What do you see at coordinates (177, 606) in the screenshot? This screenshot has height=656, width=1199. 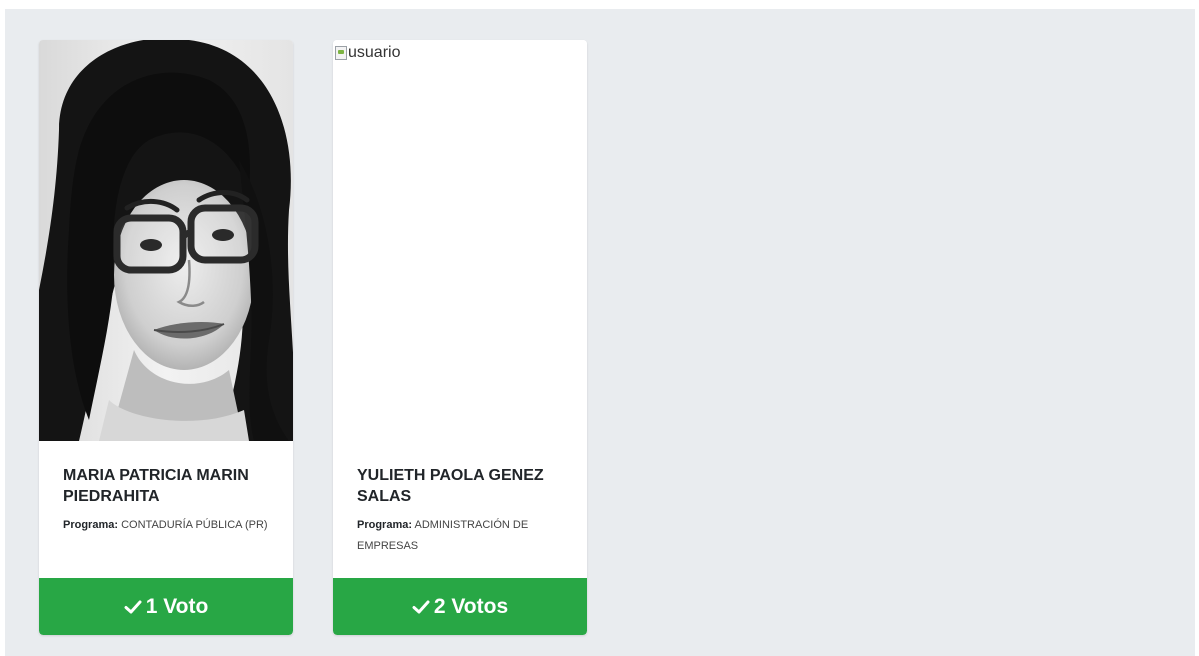 I see `vote-count-label: 1 Voto` at bounding box center [177, 606].